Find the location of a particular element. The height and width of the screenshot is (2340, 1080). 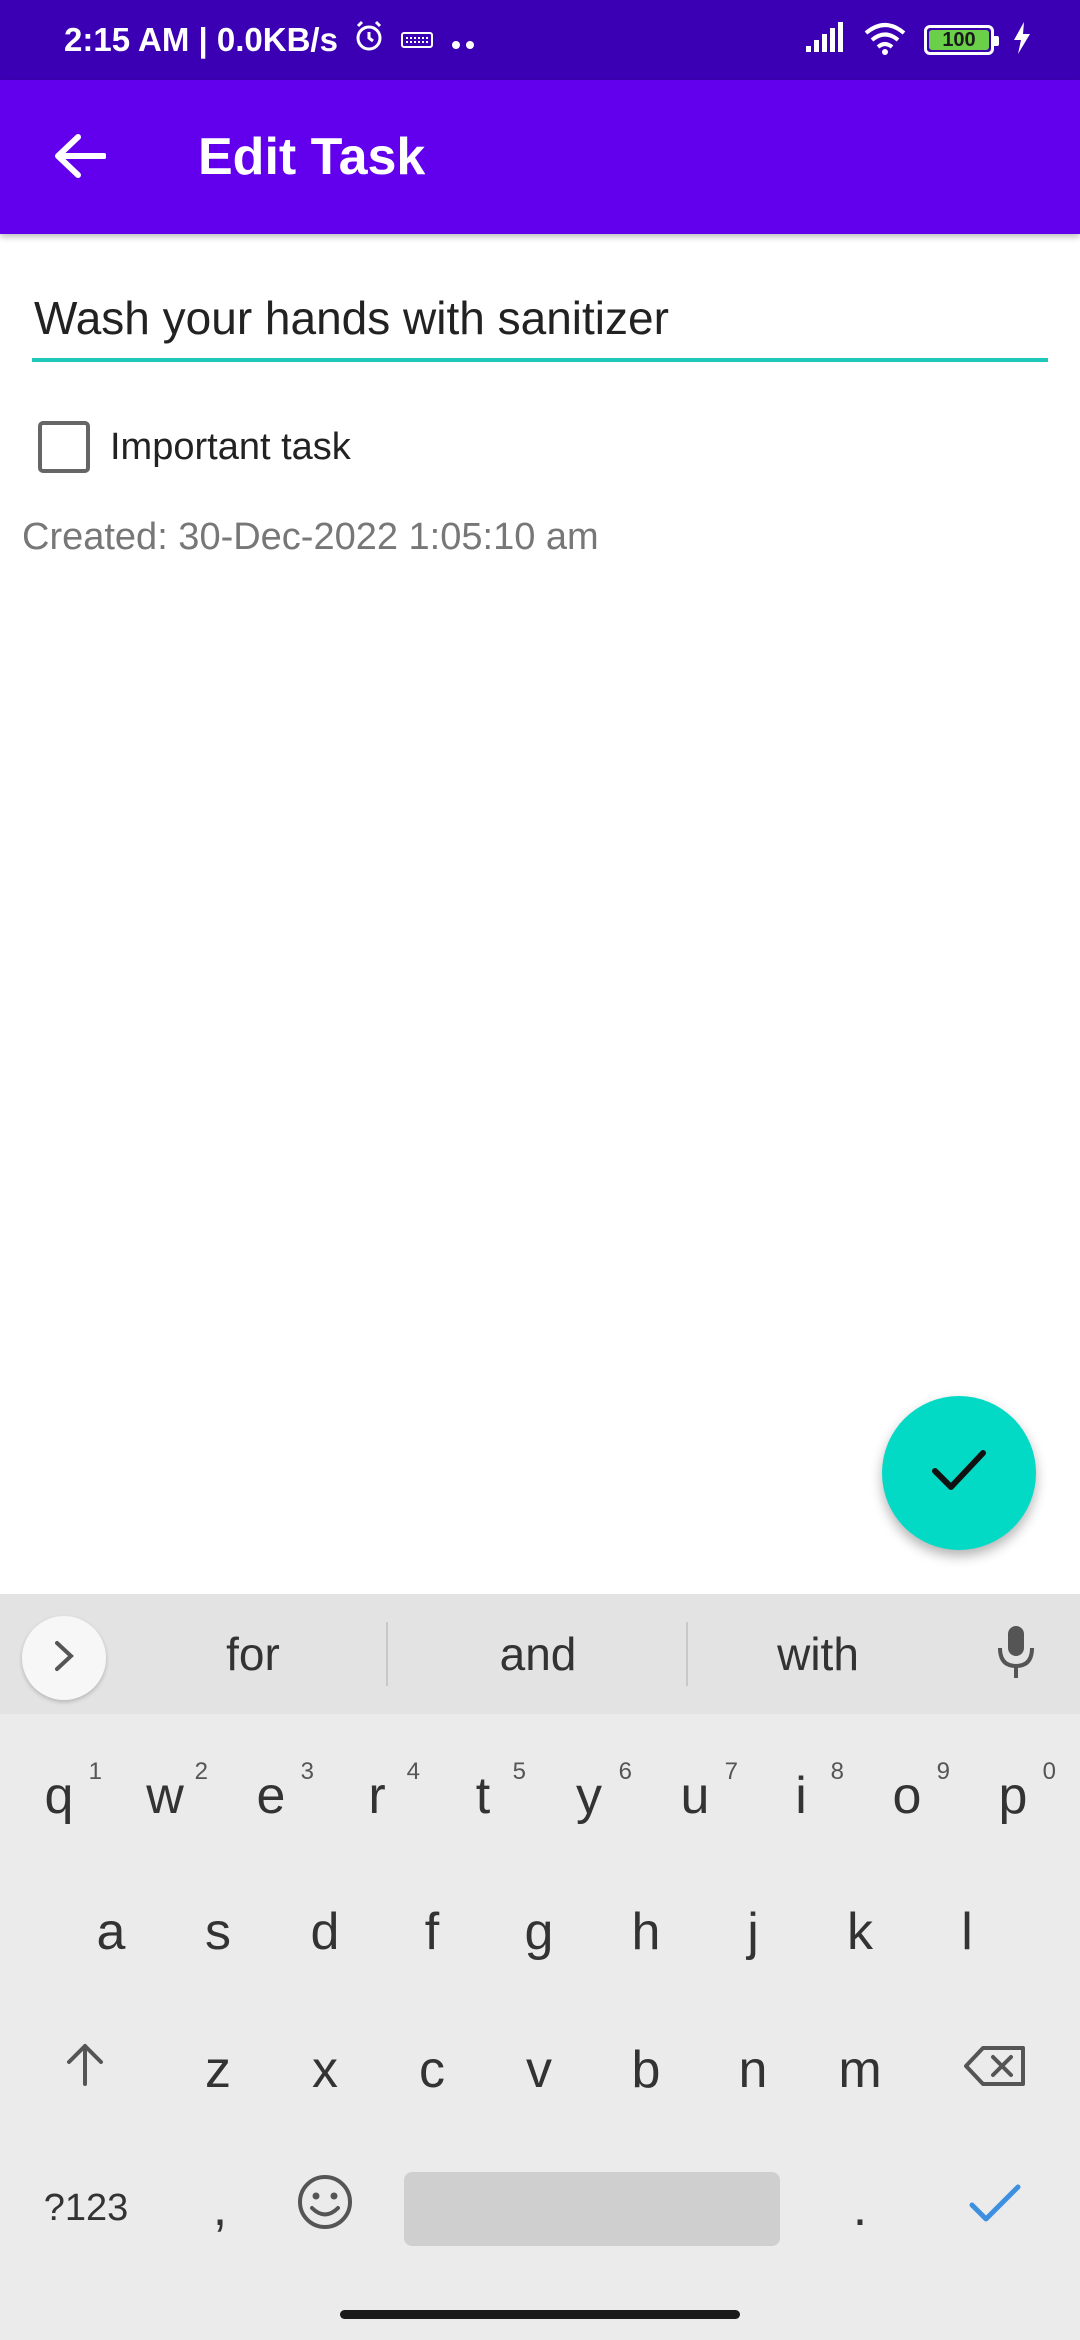

key-s: s is located at coordinates (218, 1932).